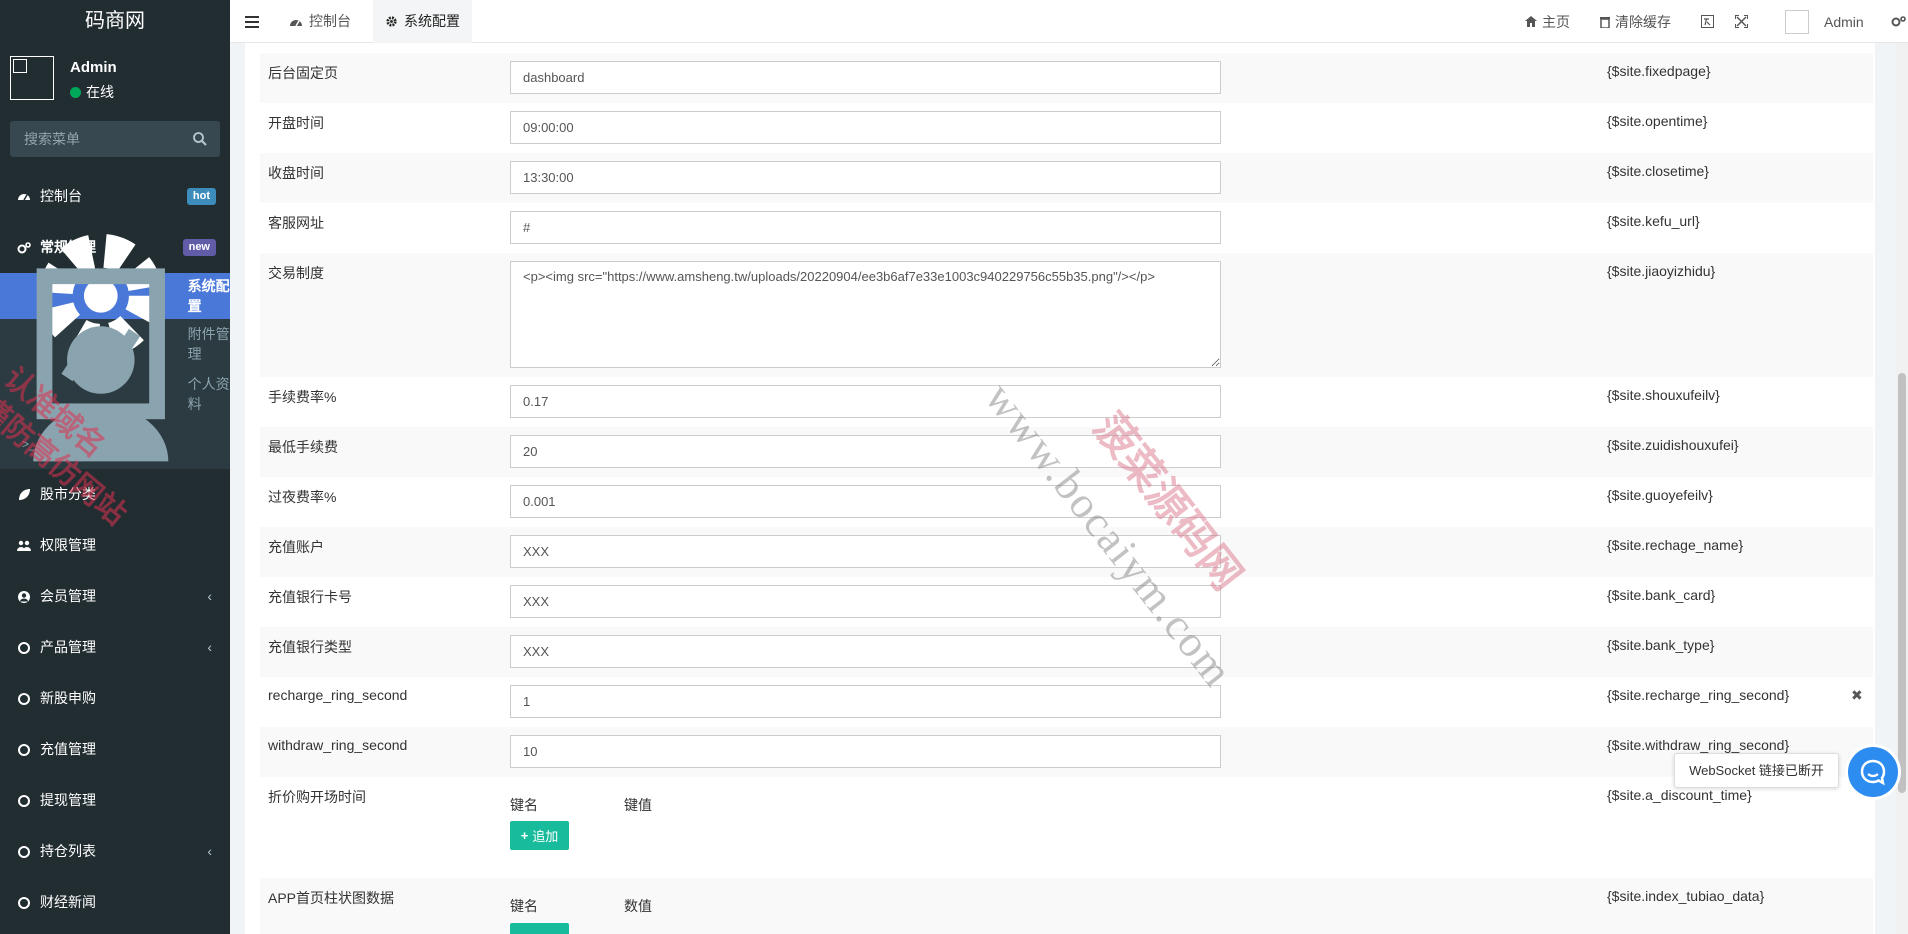 This screenshot has width=1908, height=934. Describe the element at coordinates (68, 596) in the screenshot. I see `sidebar-item-label: 会员管理` at that location.